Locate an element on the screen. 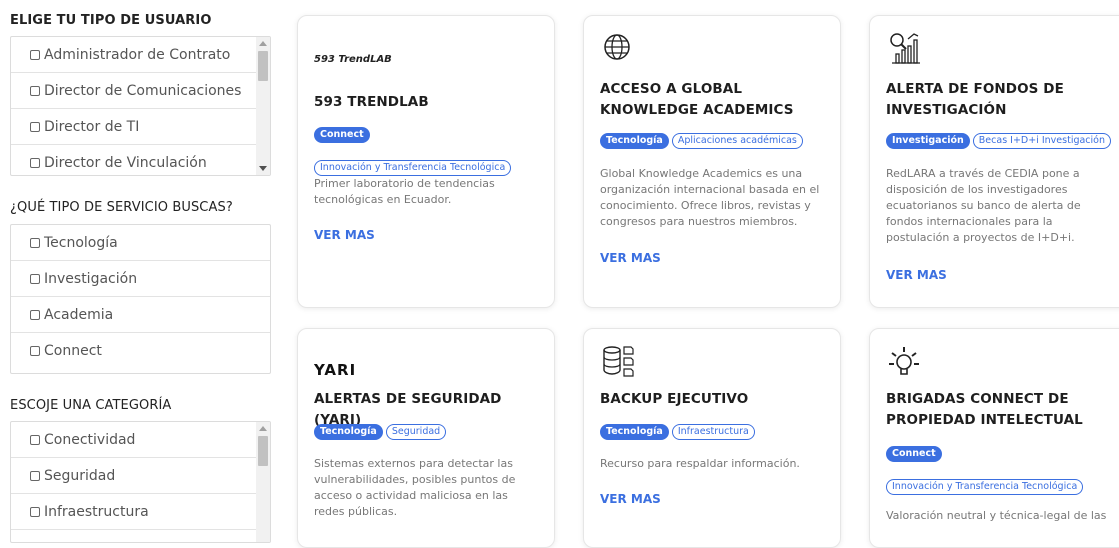 This screenshot has width=1119, height=548. service-type-option: Connect is located at coordinates (140, 351).